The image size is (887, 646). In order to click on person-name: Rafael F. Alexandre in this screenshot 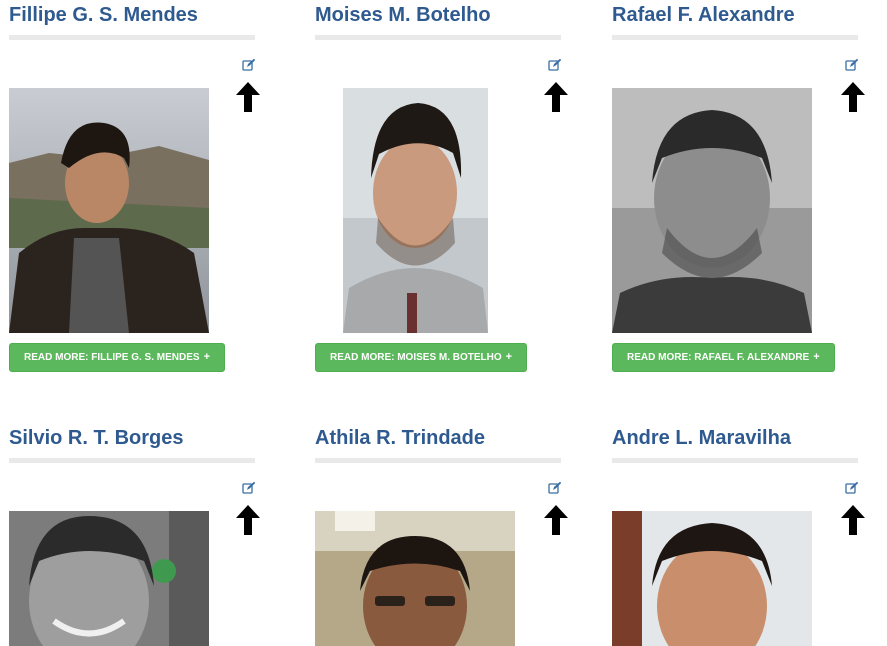, I will do `click(703, 15)`.